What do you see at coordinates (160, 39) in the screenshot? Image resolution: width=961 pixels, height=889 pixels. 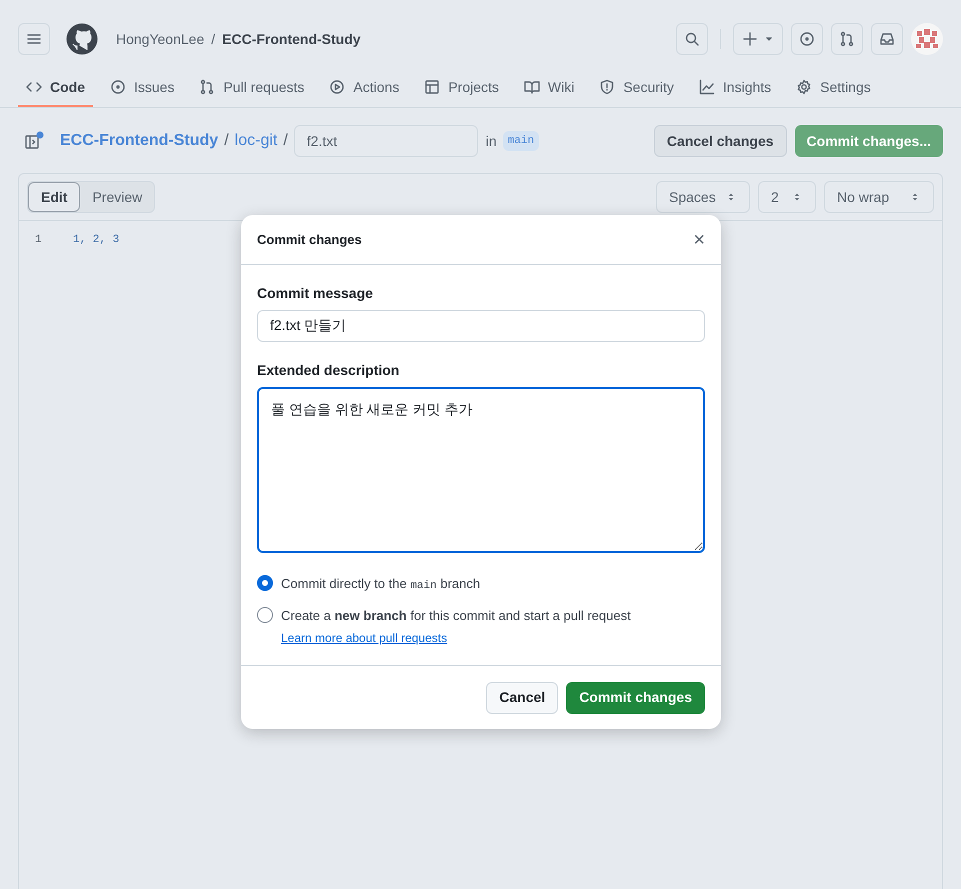 I see `owner-link: HongYeonLee` at bounding box center [160, 39].